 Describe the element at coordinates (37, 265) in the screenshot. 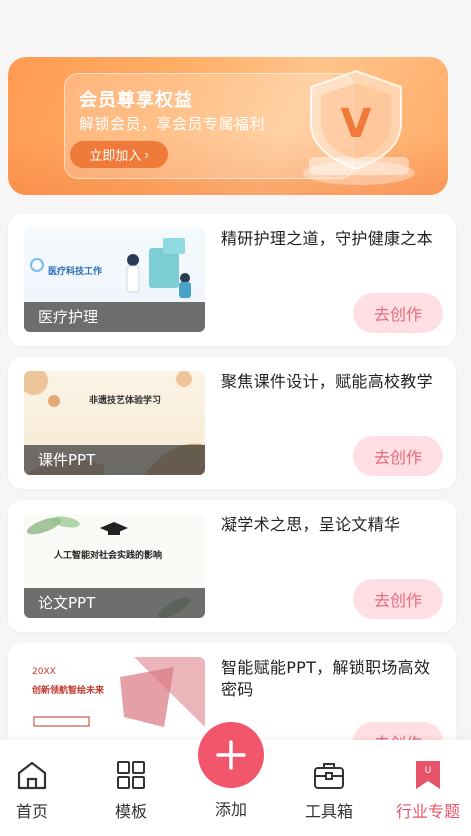

I see `ring-decoration` at that location.